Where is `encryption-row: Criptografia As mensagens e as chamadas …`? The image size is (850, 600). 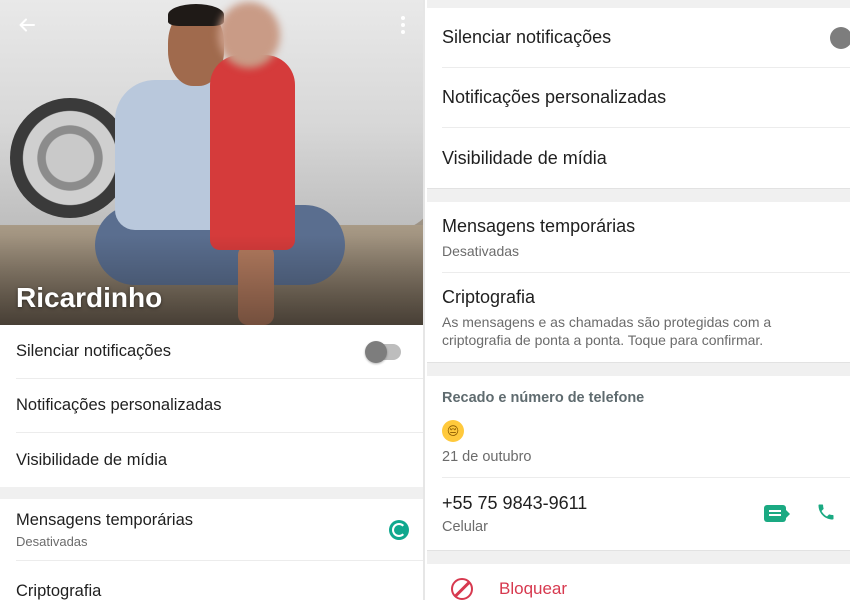 encryption-row: Criptografia As mensagens e as chamadas … is located at coordinates (646, 317).